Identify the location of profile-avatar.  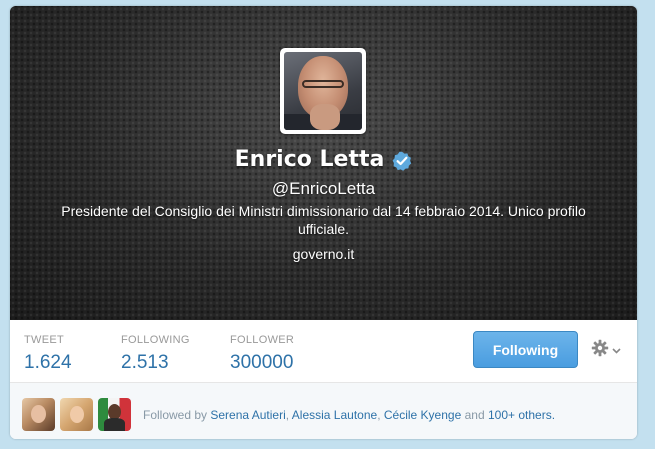
(323, 91).